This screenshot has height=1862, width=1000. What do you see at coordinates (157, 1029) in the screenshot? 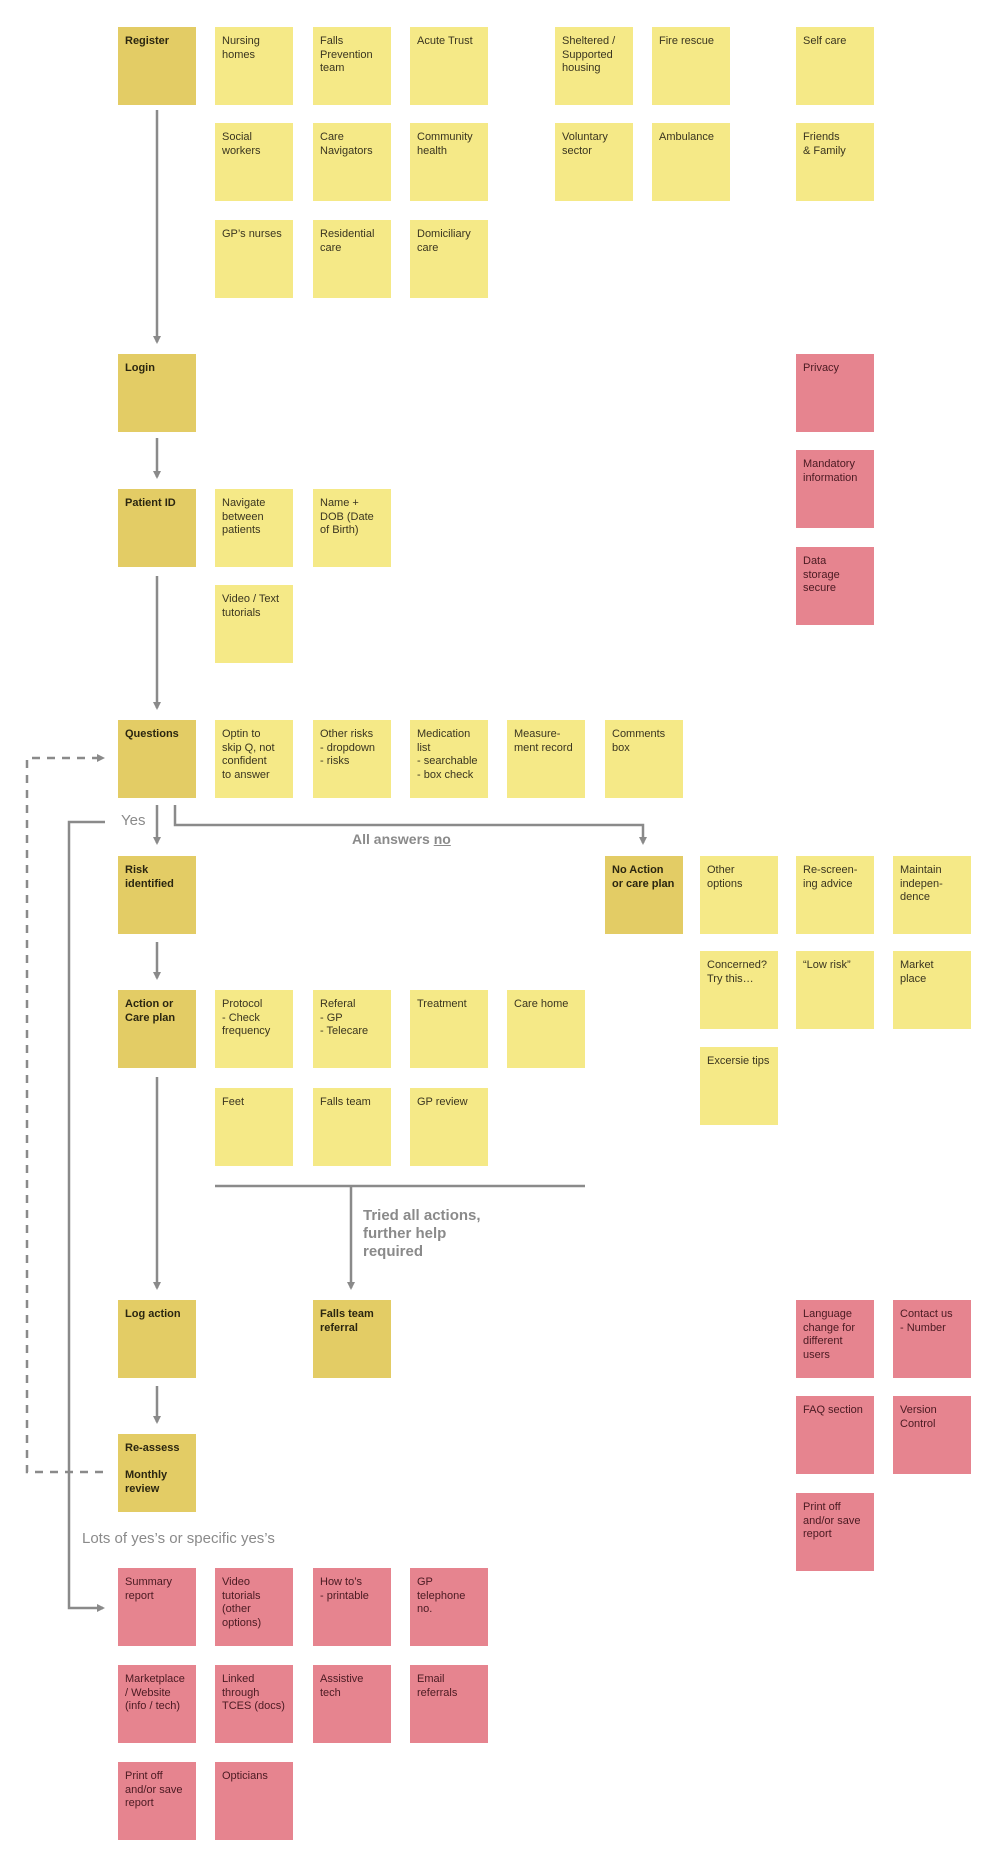
I see `step-action-care-plan: Action or Care plan` at bounding box center [157, 1029].